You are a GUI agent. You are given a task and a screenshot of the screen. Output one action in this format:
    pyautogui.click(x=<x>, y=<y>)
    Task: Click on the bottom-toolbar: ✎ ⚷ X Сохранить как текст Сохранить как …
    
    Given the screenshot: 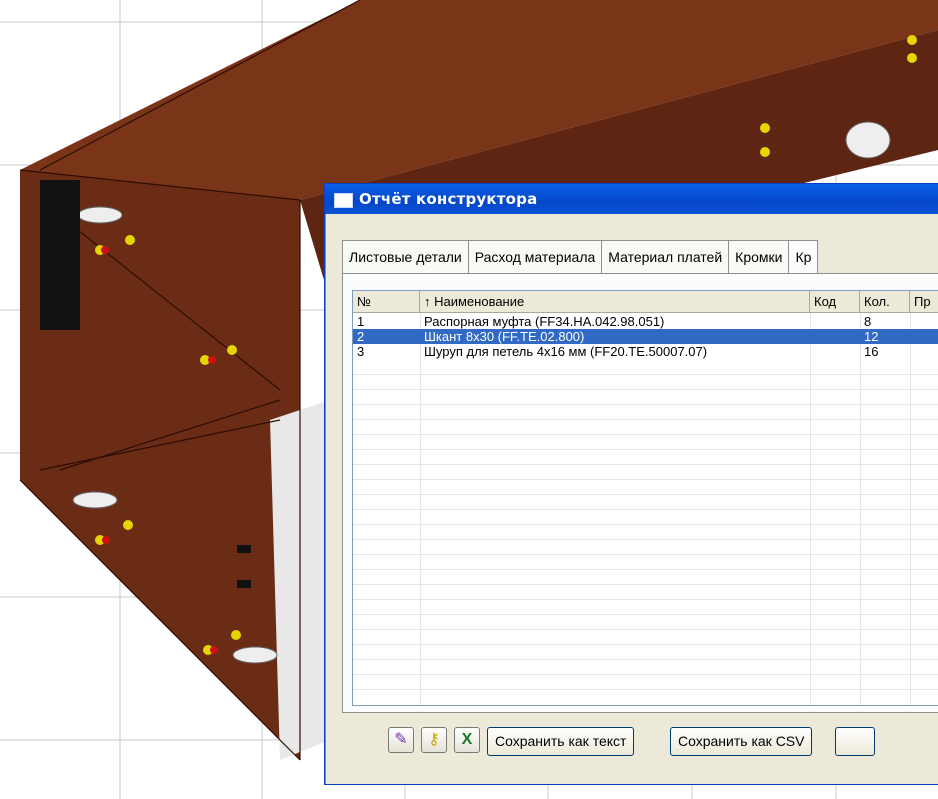 What is the action you would take?
    pyautogui.click(x=640, y=739)
    